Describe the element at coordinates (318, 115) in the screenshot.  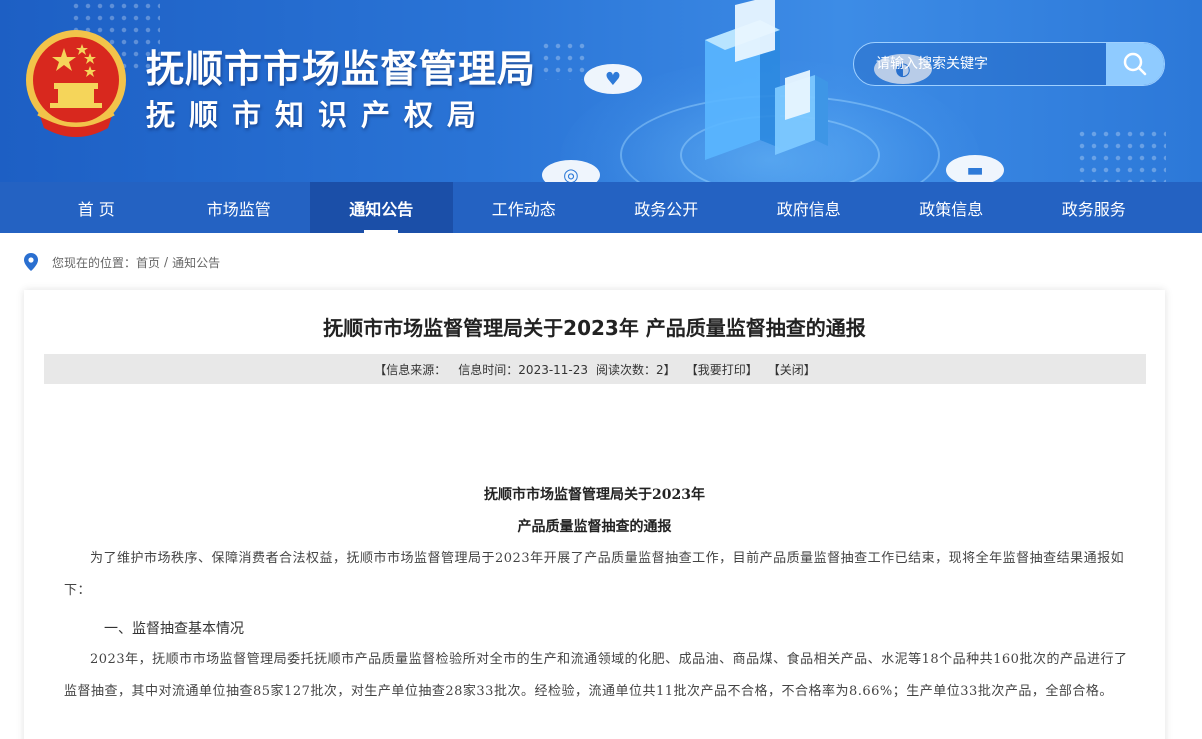
I see `site-subtitle: 抚顺市知识产权局` at that location.